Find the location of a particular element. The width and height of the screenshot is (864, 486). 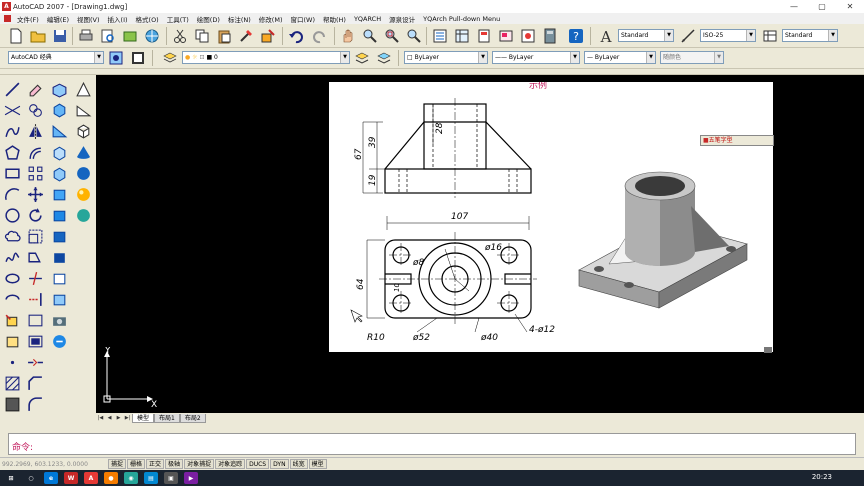

document-icon is located at coordinates (7, 18).